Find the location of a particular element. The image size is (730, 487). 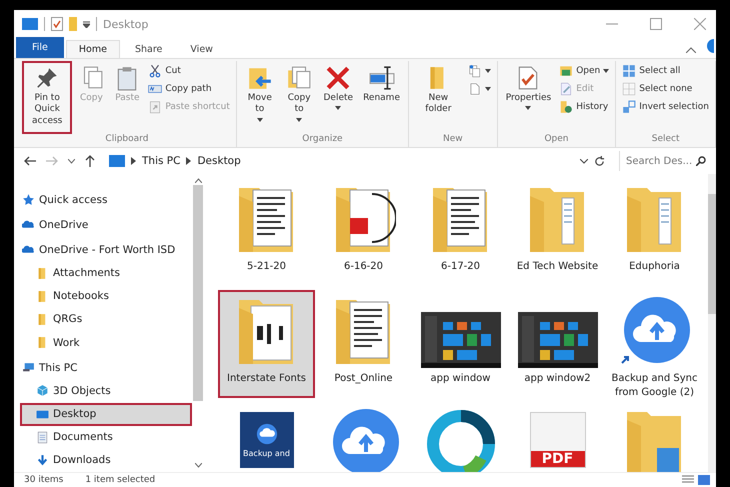

scrollbar is located at coordinates (712, 323).